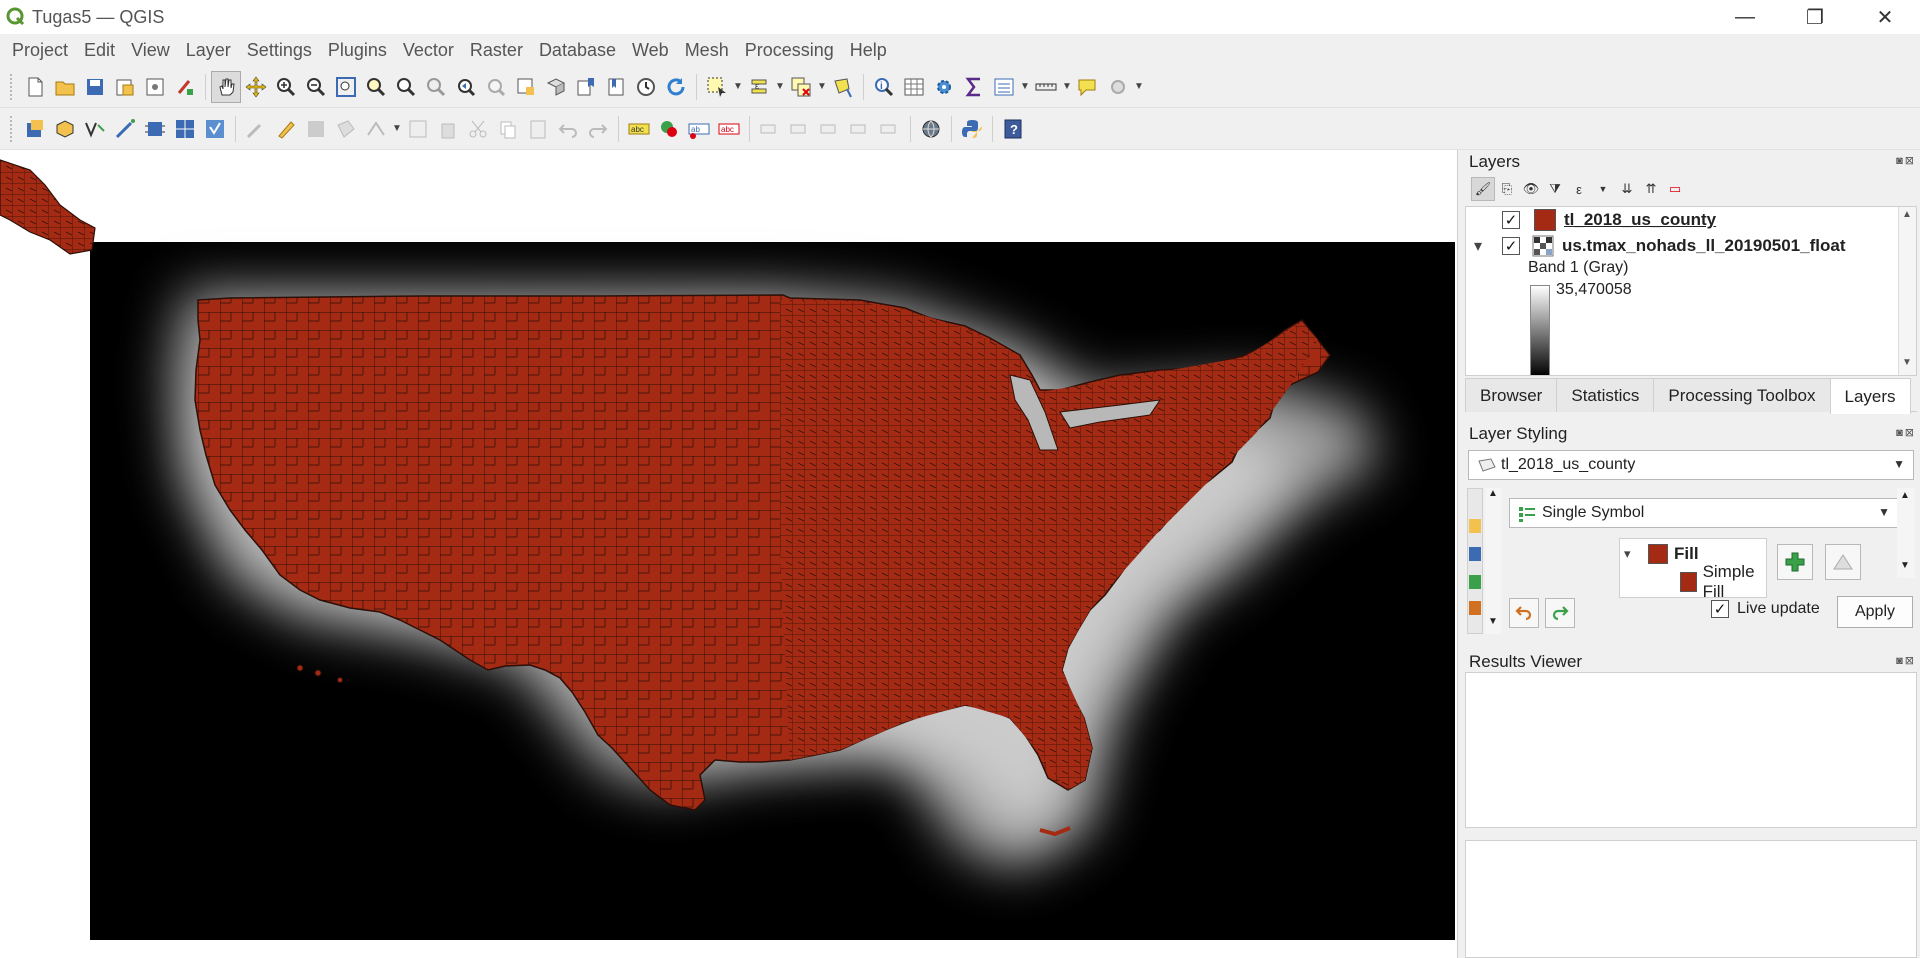 The image size is (1920, 958). I want to click on label-toolbar-button: abc, so click(639, 129).